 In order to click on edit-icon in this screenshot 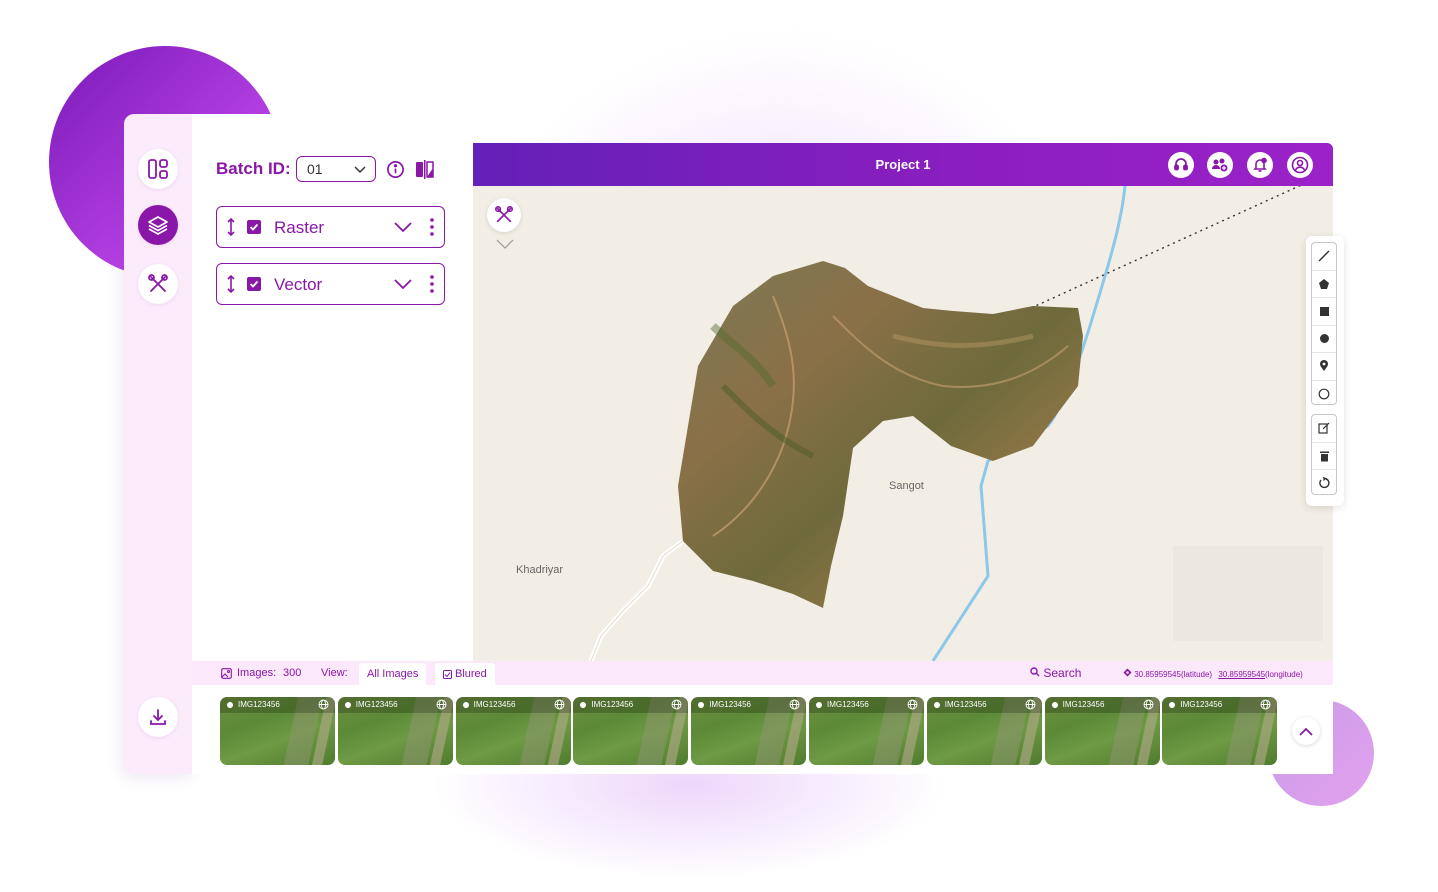, I will do `click(1324, 428)`.